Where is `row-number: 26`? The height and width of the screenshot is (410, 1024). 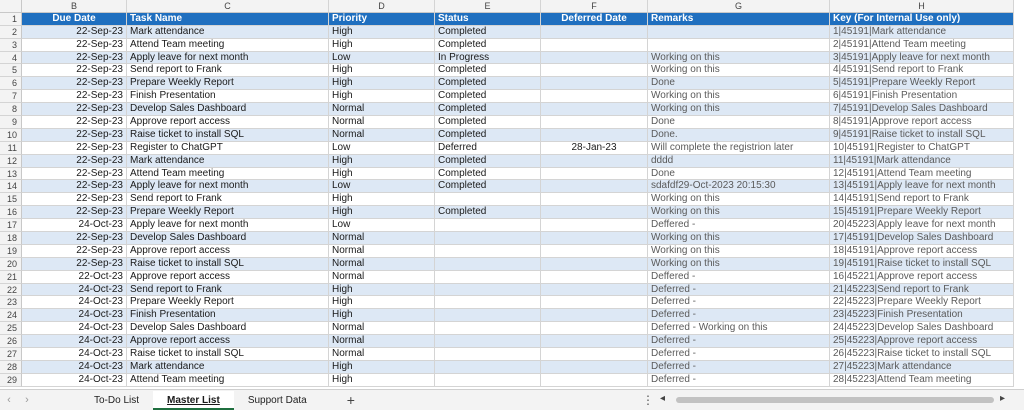
row-number: 26 is located at coordinates (11, 342).